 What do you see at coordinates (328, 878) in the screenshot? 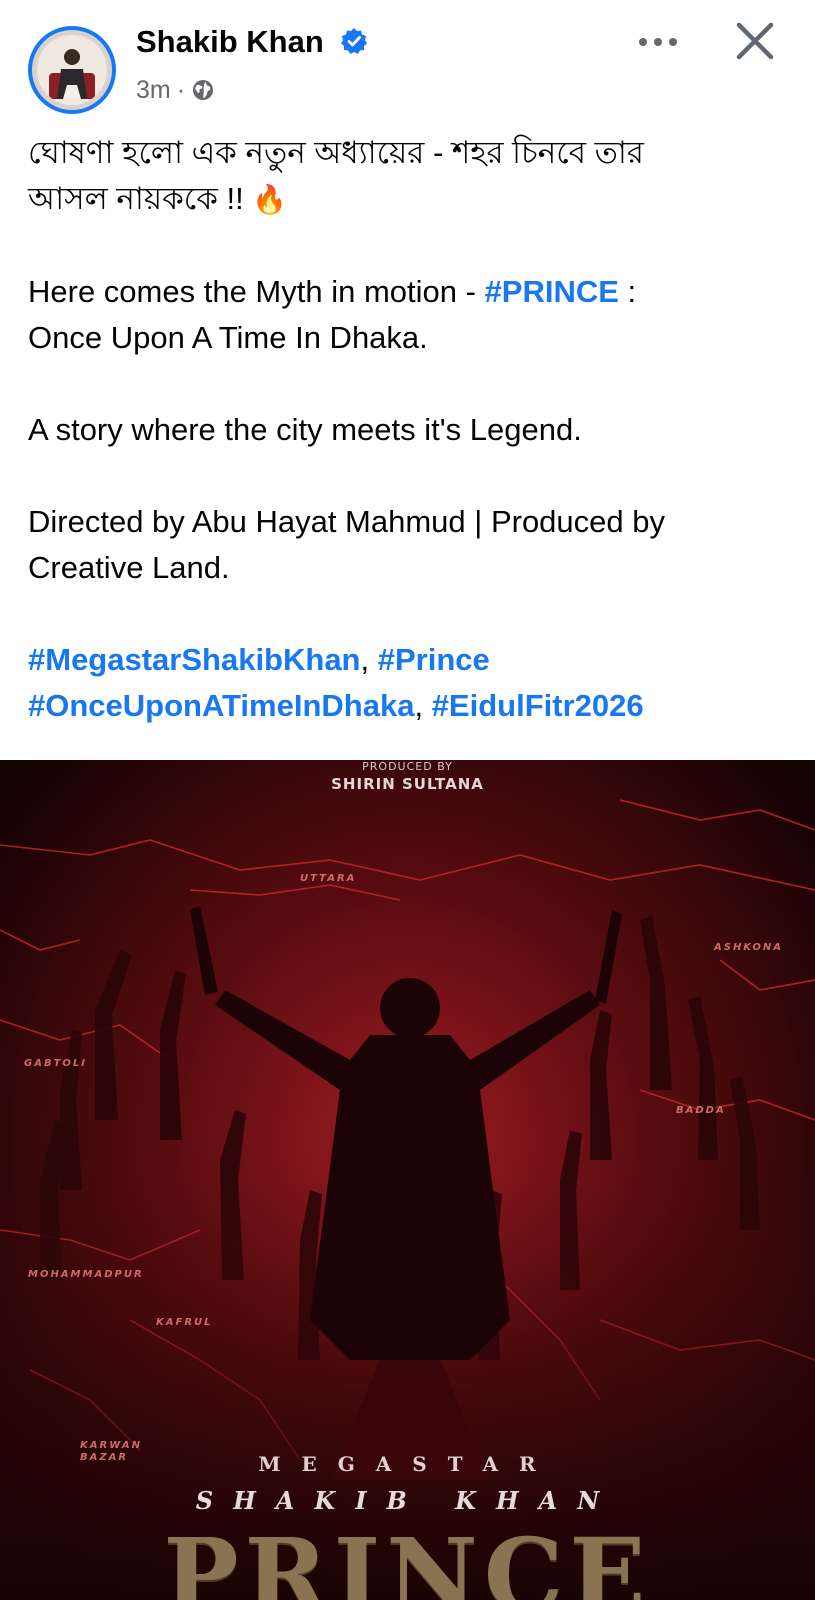
I see `poster-place-uttara: UTTARA` at bounding box center [328, 878].